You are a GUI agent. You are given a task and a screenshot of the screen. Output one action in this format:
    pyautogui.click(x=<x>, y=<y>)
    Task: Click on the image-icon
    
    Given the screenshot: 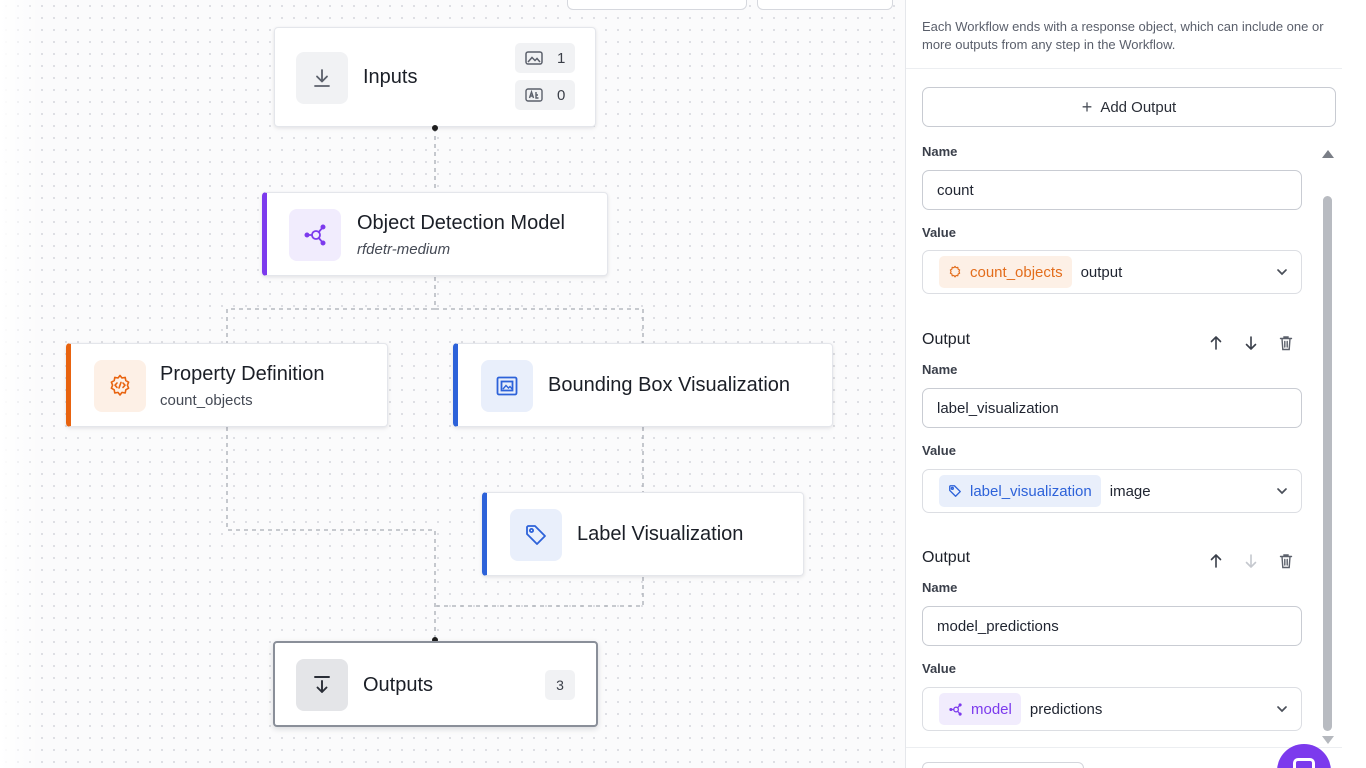 What is the action you would take?
    pyautogui.click(x=534, y=58)
    